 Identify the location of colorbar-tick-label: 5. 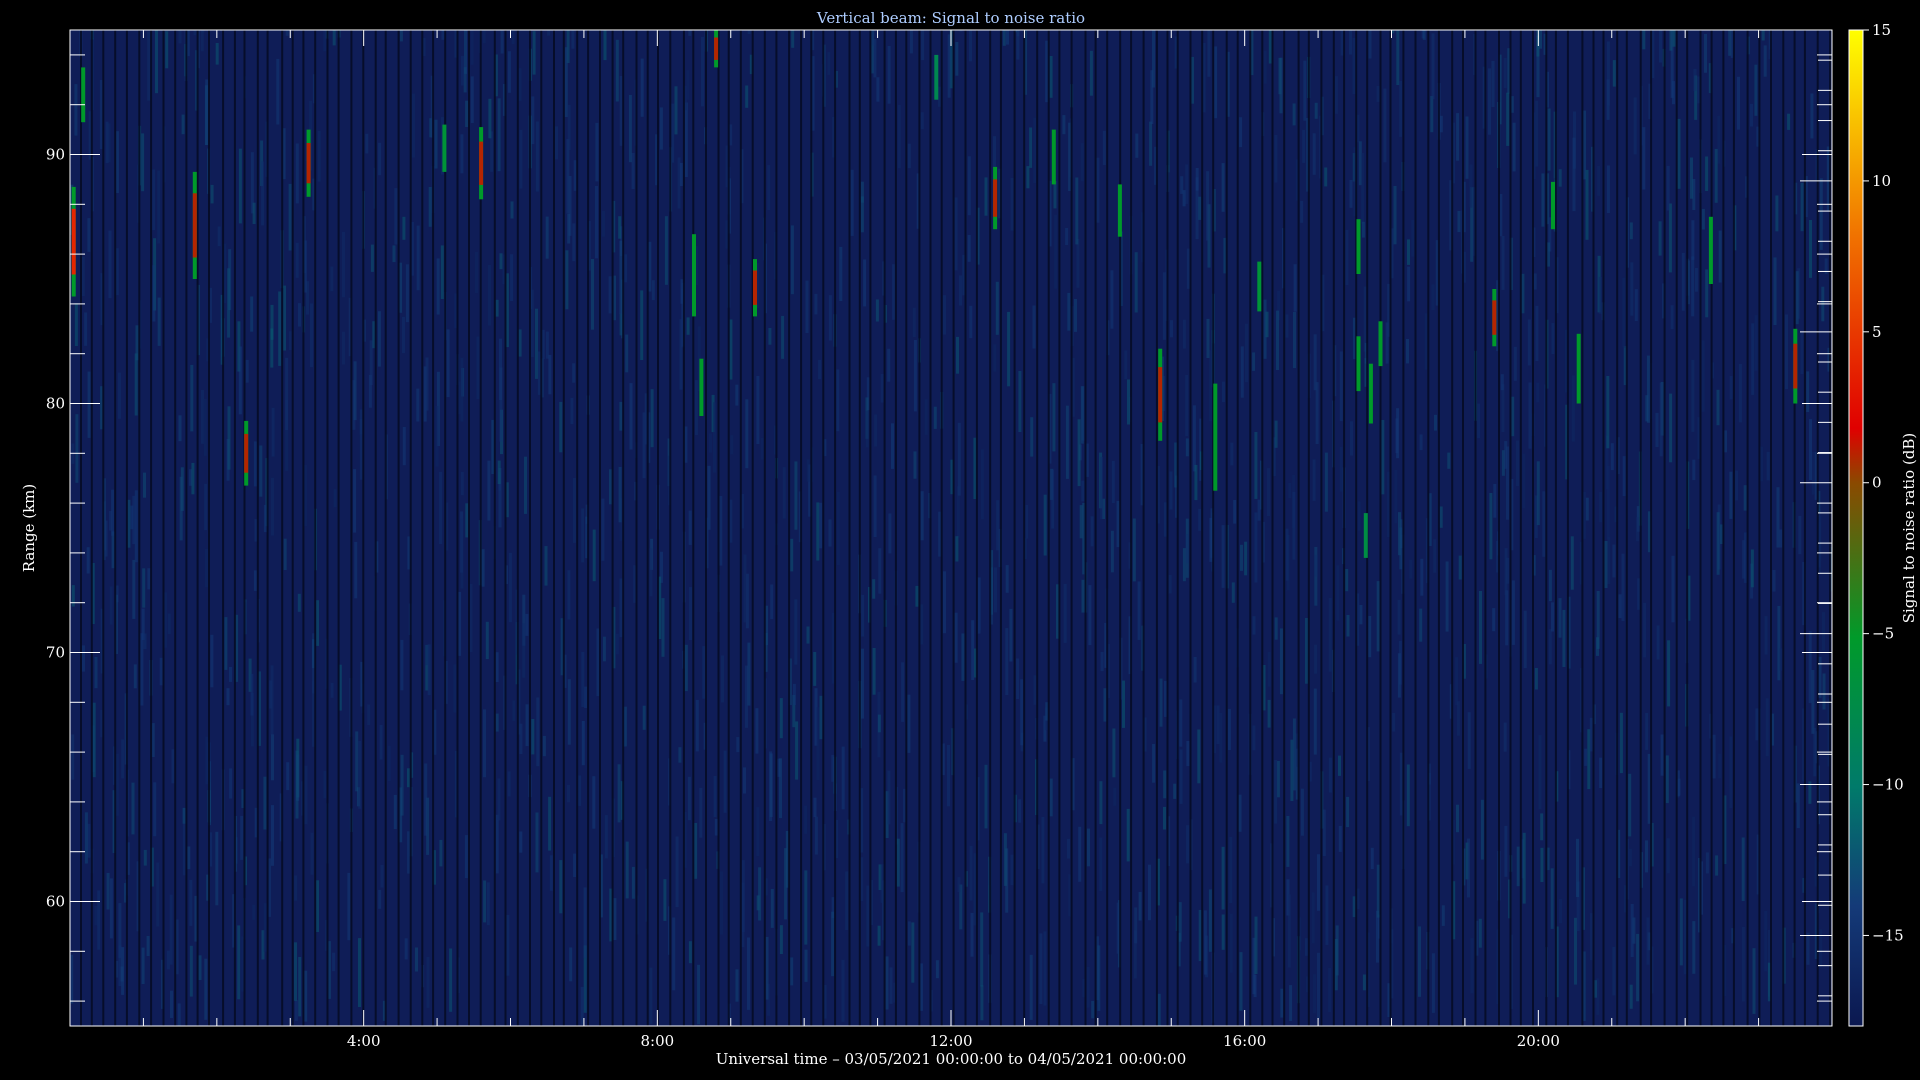
(1877, 332).